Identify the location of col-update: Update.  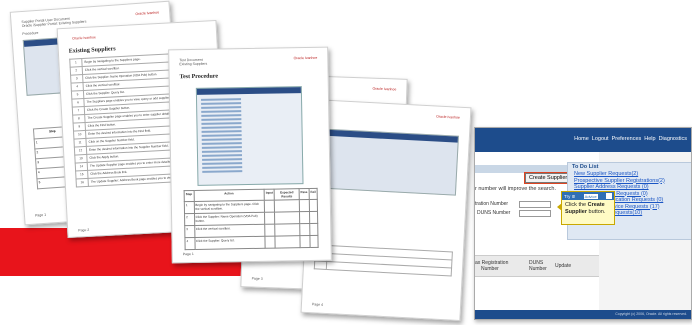
(563, 266).